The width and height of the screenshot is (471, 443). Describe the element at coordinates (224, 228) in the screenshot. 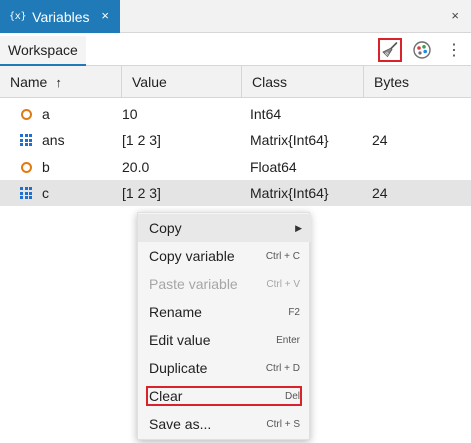

I see `menu-item-copy: Copy ▶` at that location.